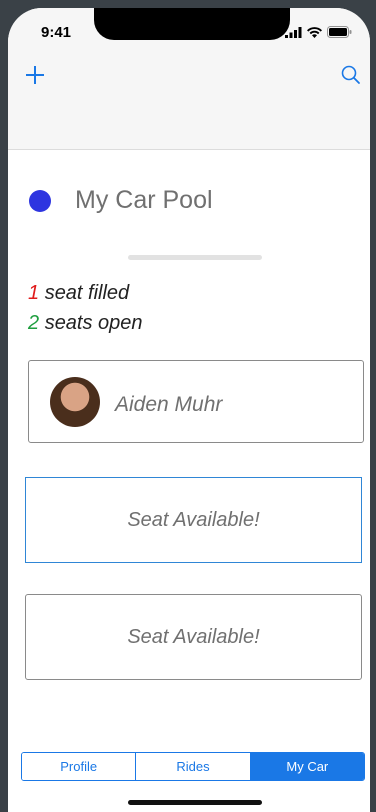 The height and width of the screenshot is (812, 376). I want to click on avatar, so click(75, 402).